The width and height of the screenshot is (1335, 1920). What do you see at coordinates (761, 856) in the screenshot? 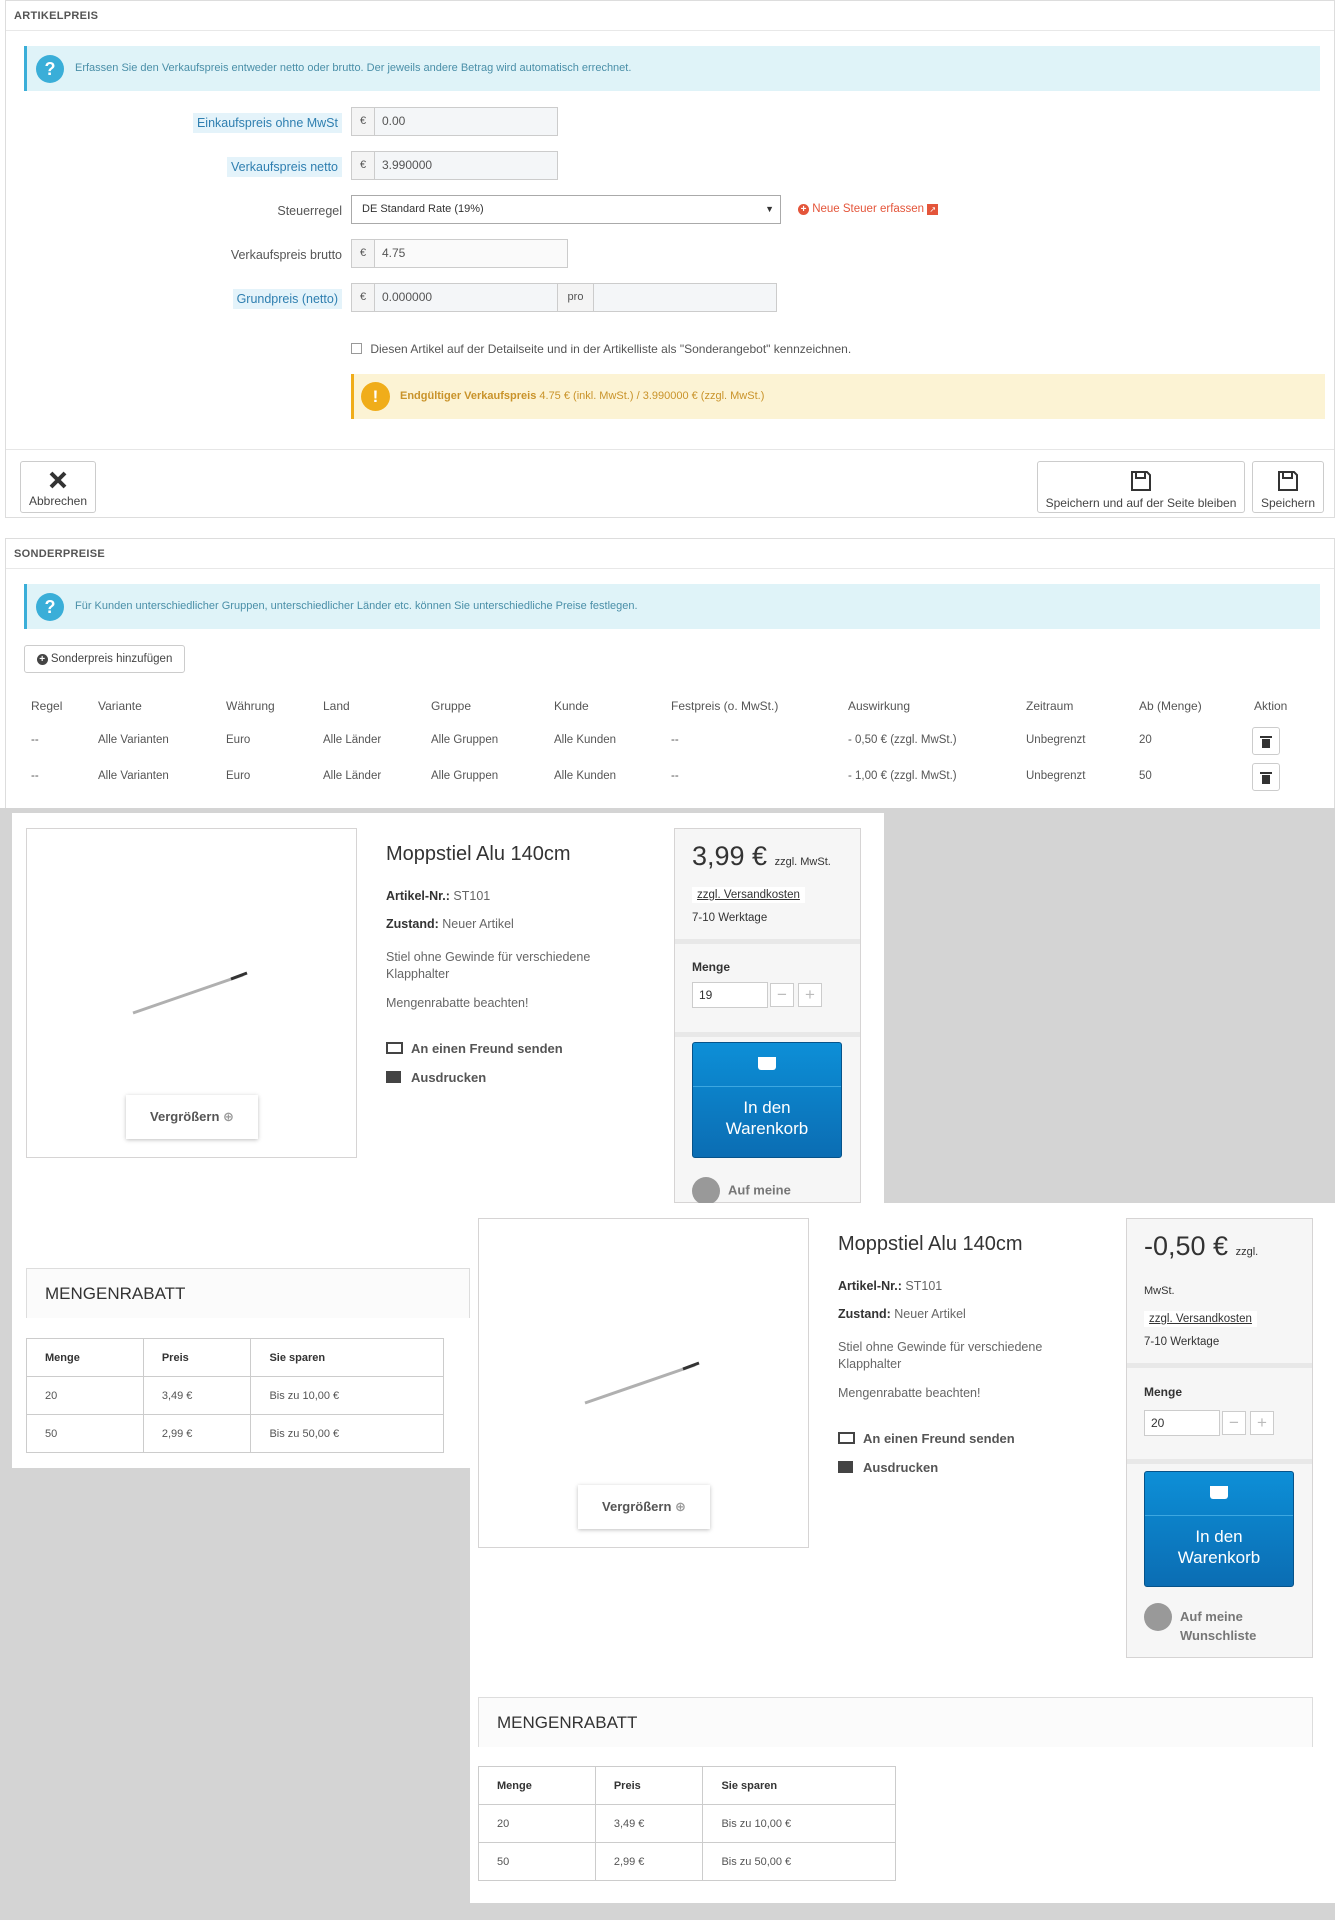
I see `product-price: 3,99 € zzgl. MwSt.` at bounding box center [761, 856].